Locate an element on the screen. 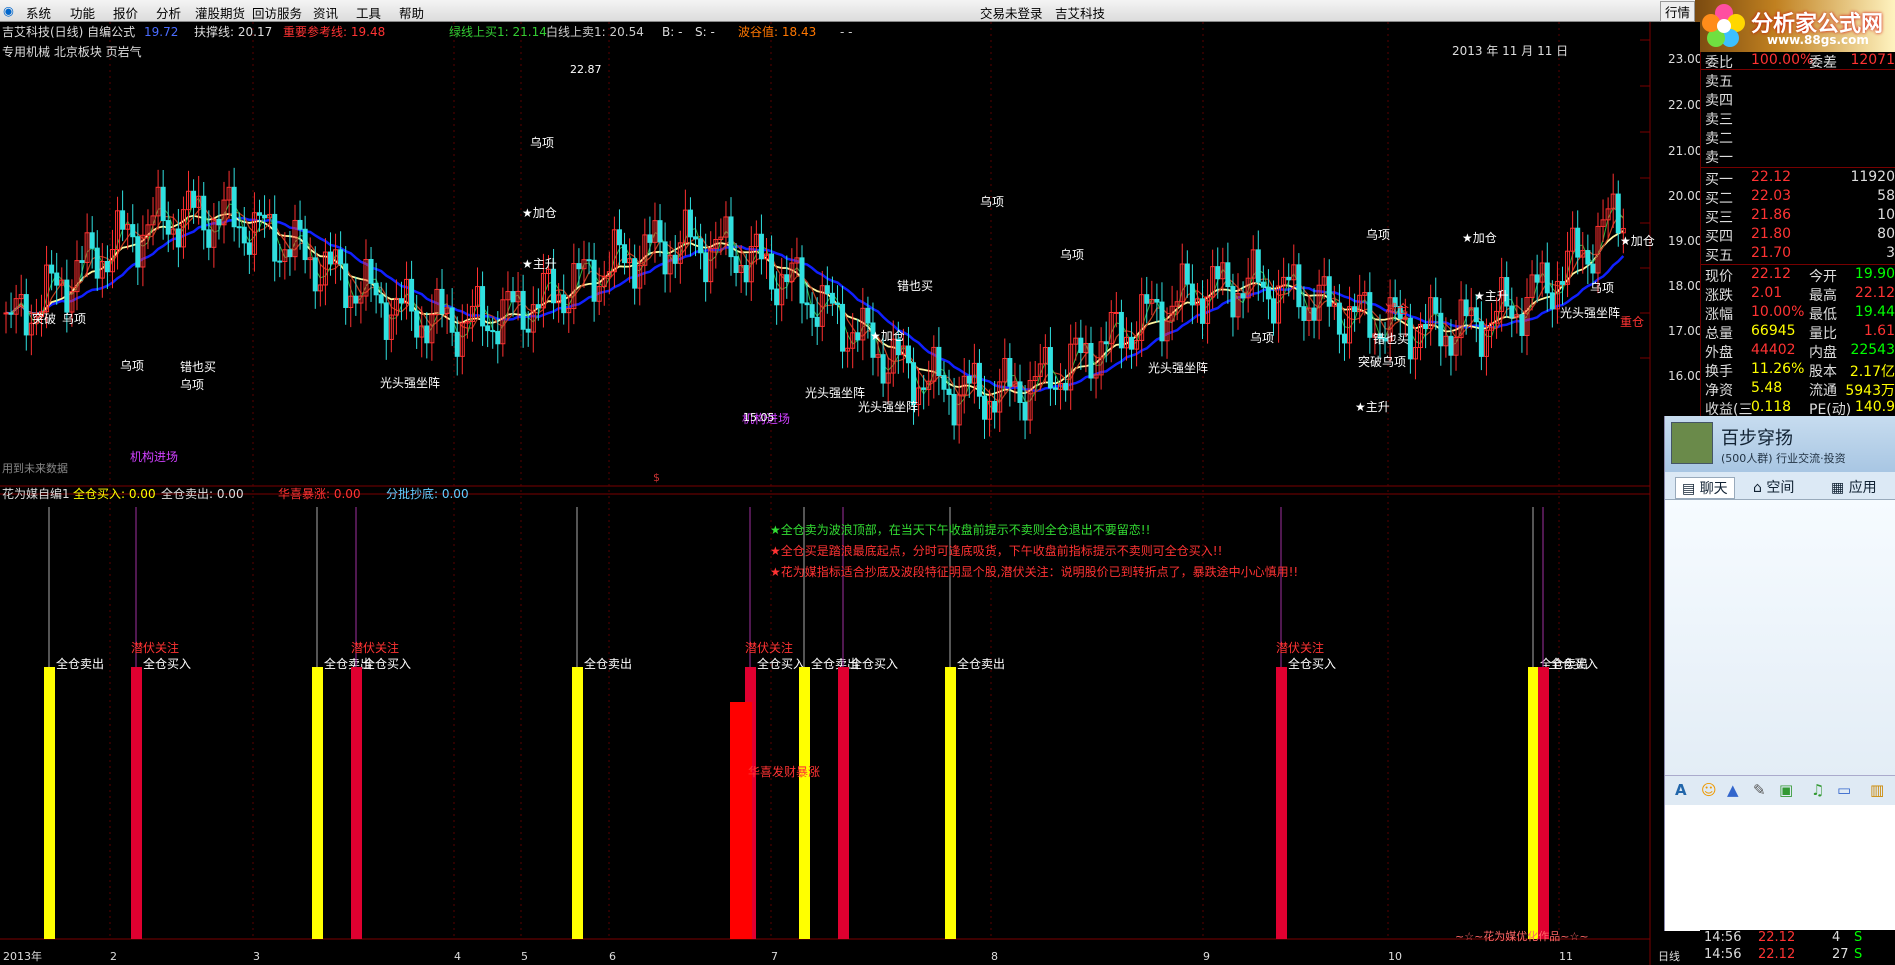  tick-row: 14:56 22.12 27 S is located at coordinates (1783, 954).